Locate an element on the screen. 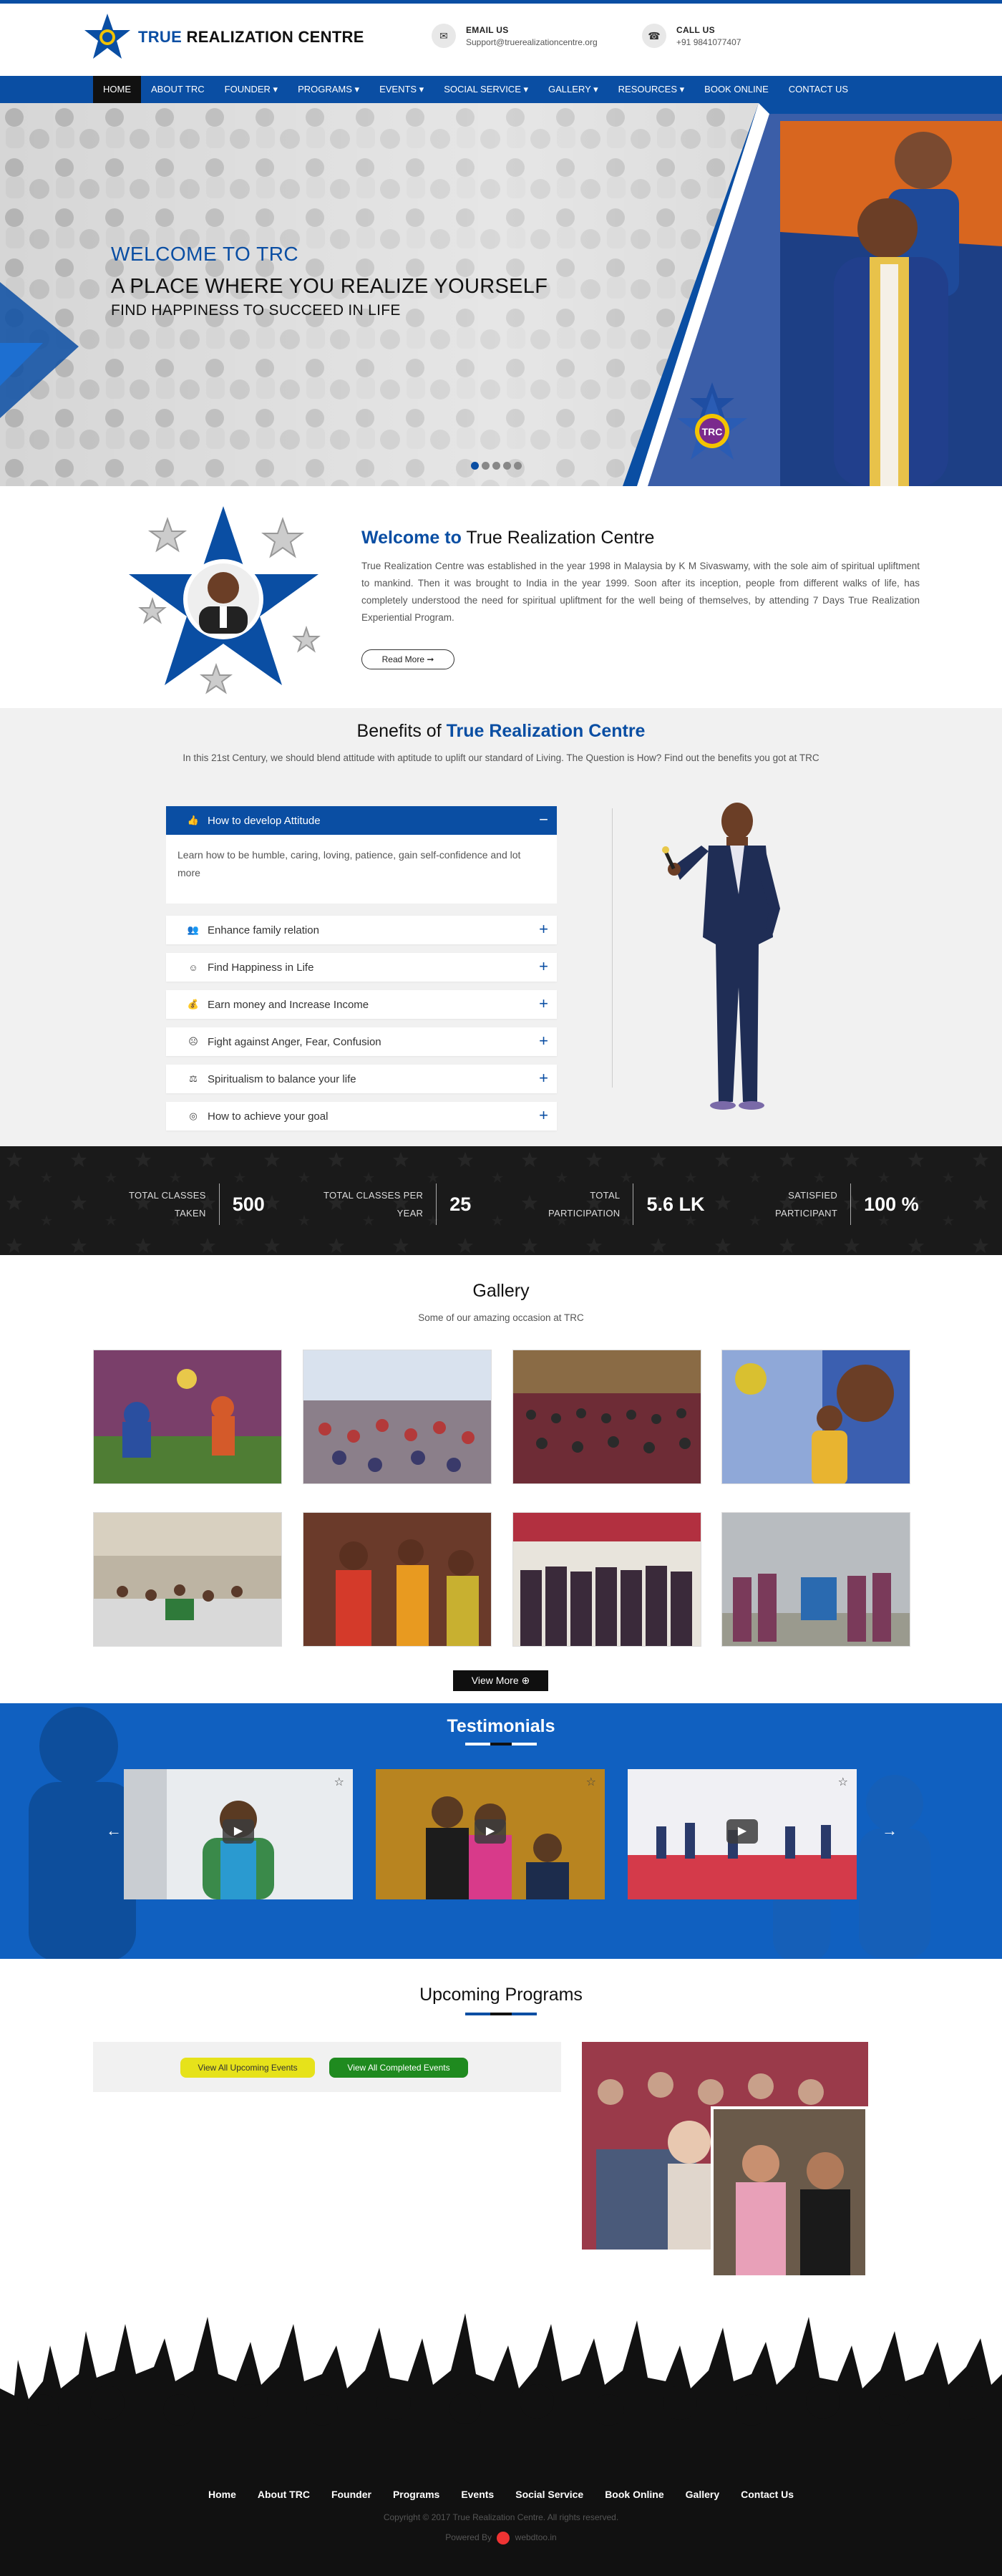 Image resolution: width=1002 pixels, height=2576 pixels. footer-link-programs: Programs is located at coordinates (416, 2494).